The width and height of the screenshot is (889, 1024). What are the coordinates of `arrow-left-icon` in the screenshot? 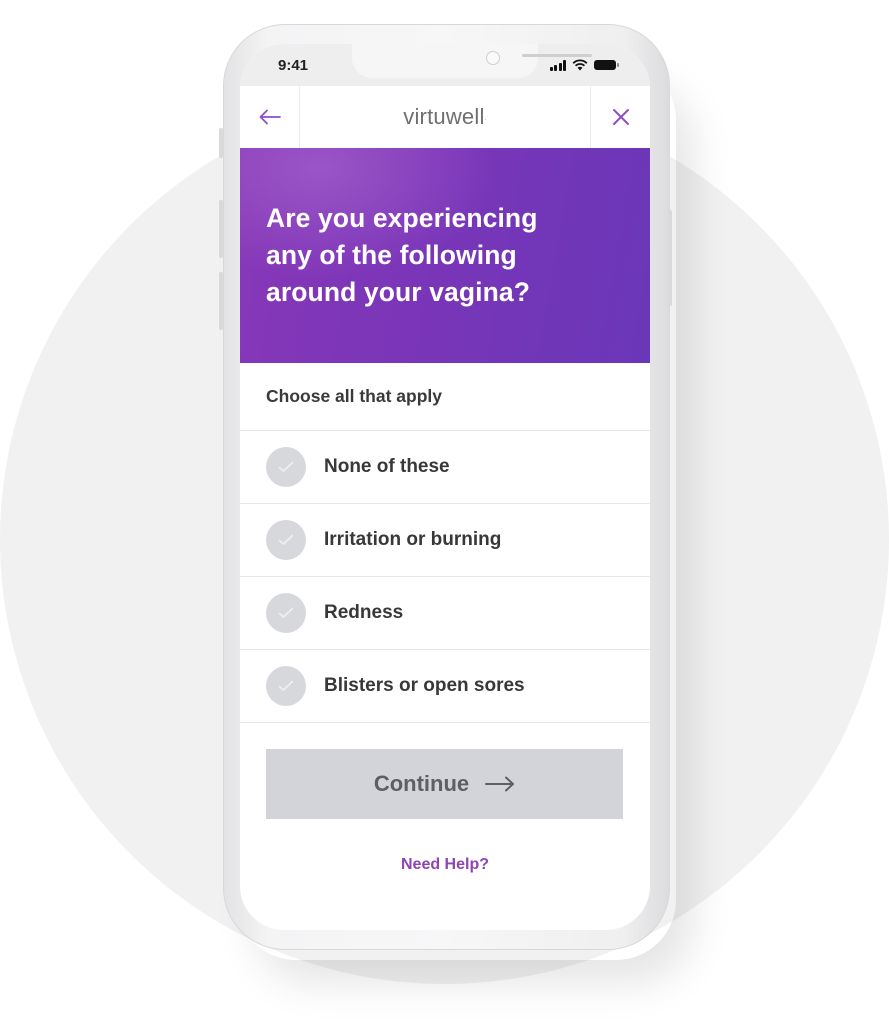 It's located at (270, 117).